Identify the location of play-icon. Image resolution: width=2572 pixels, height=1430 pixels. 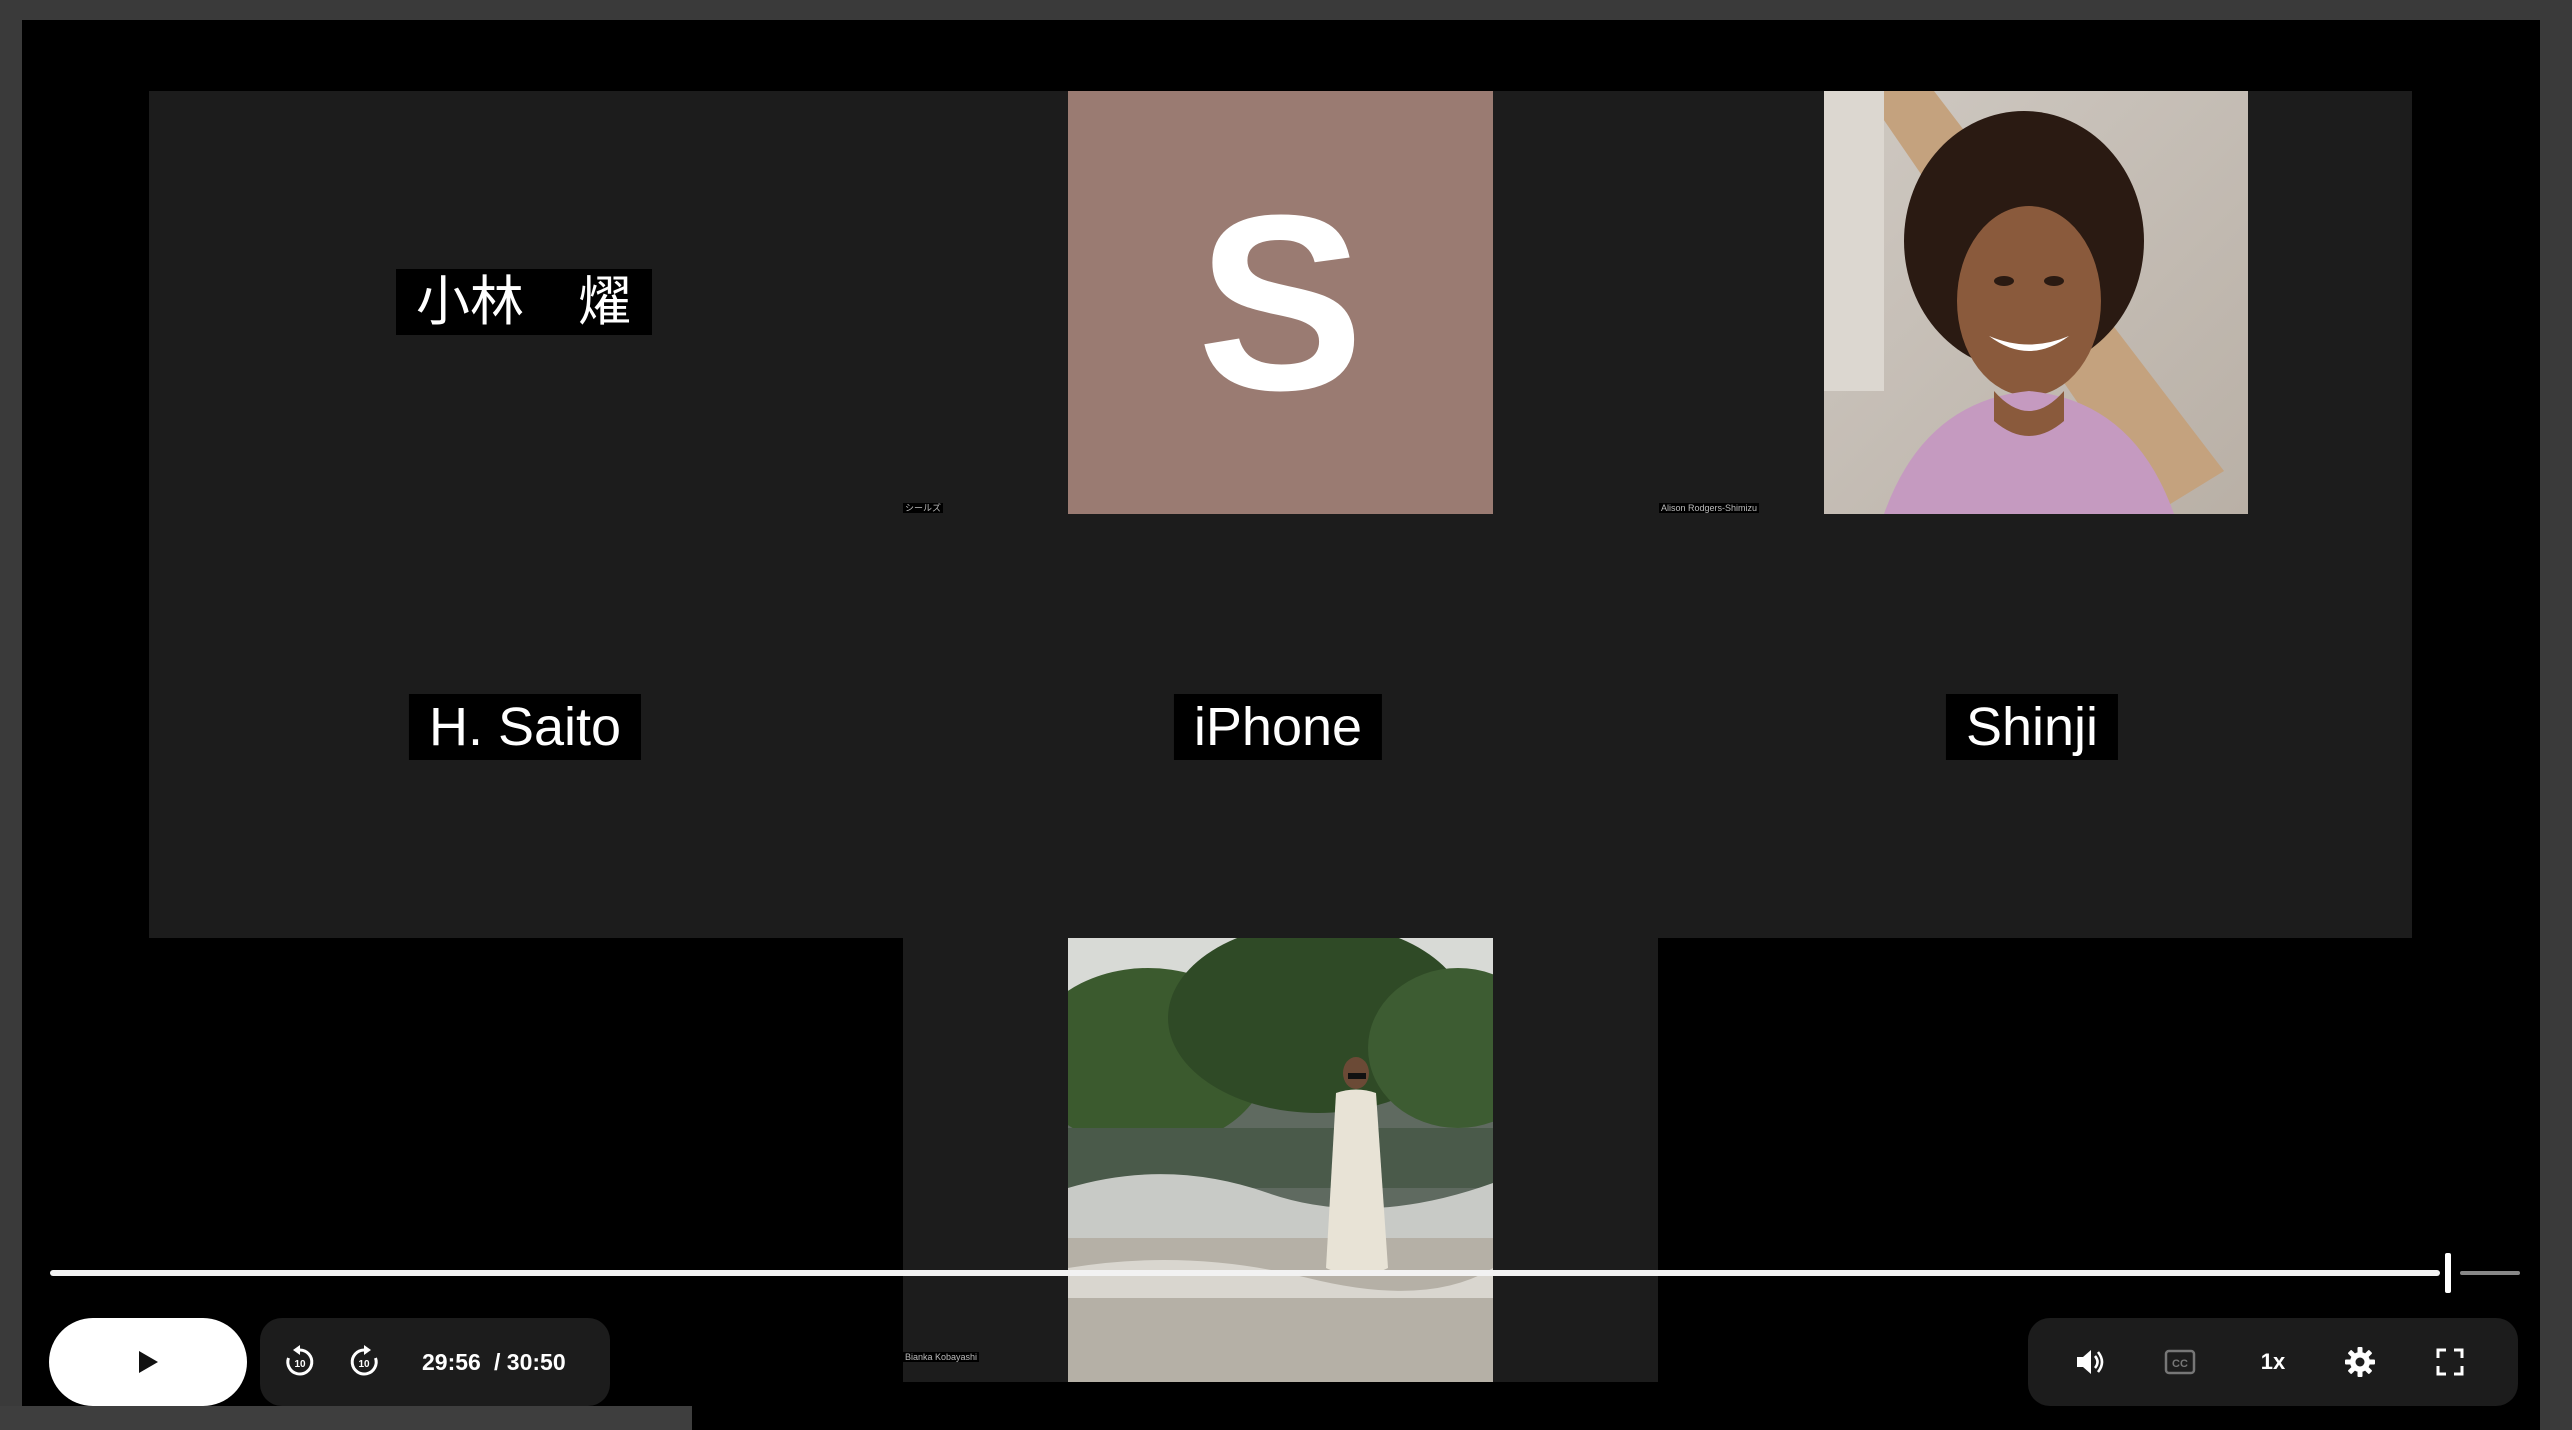
(148, 1362).